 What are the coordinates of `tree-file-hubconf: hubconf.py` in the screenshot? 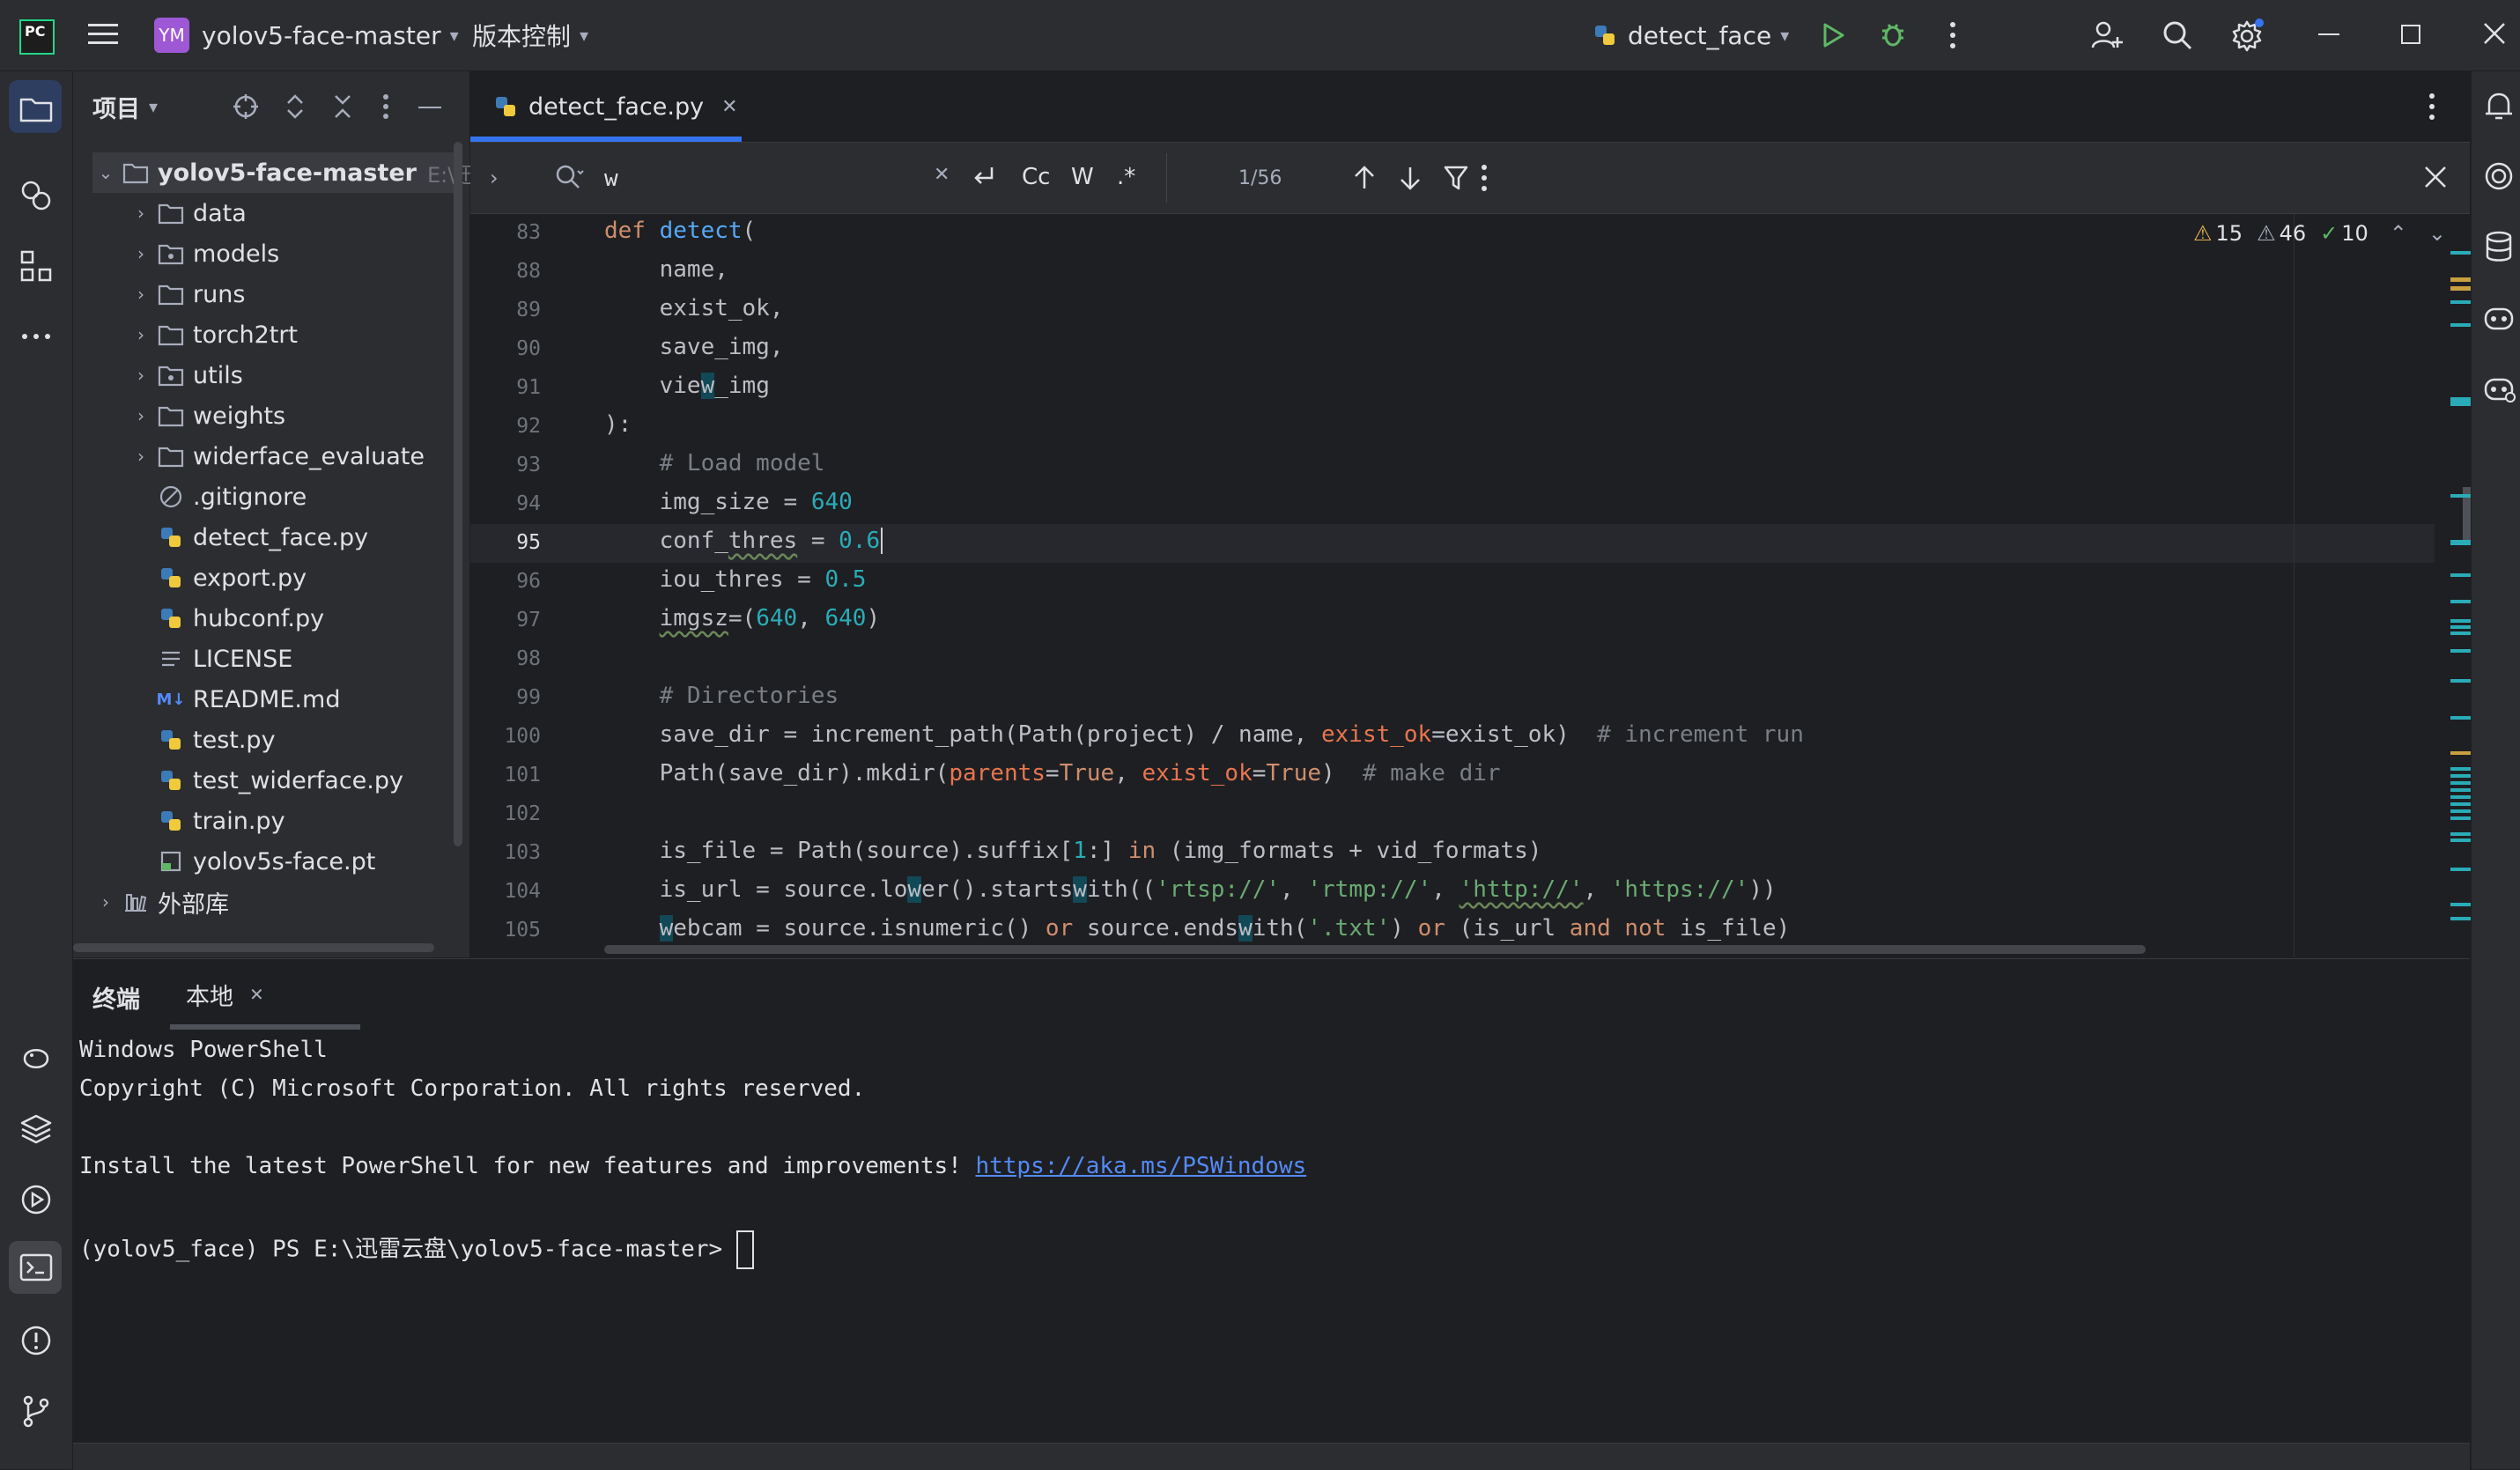 It's located at (237, 618).